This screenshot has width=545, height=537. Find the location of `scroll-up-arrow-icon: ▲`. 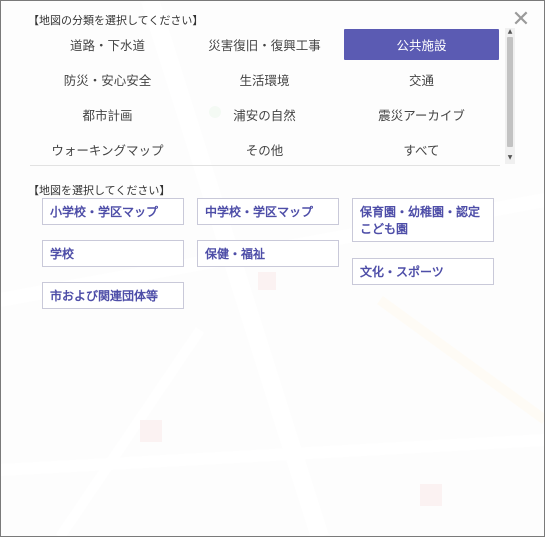

scroll-up-arrow-icon: ▲ is located at coordinates (510, 32).